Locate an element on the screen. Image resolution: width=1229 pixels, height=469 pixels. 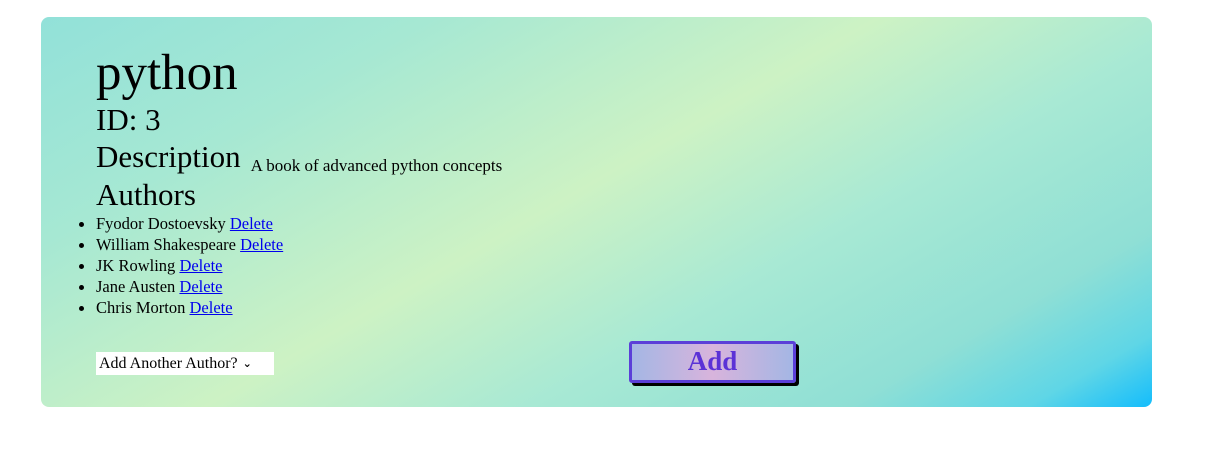
author-list-item: Jane Austen Delete is located at coordinates (180, 286).